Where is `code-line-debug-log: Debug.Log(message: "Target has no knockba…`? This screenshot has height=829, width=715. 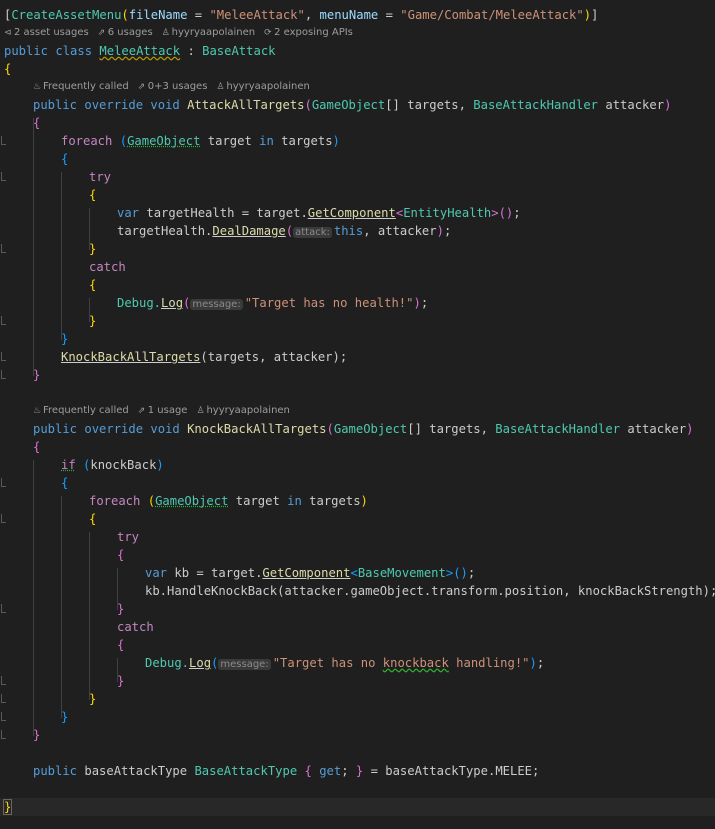
code-line-debug-log: Debug.Log(message: "Target has no knockba… is located at coordinates (344, 663).